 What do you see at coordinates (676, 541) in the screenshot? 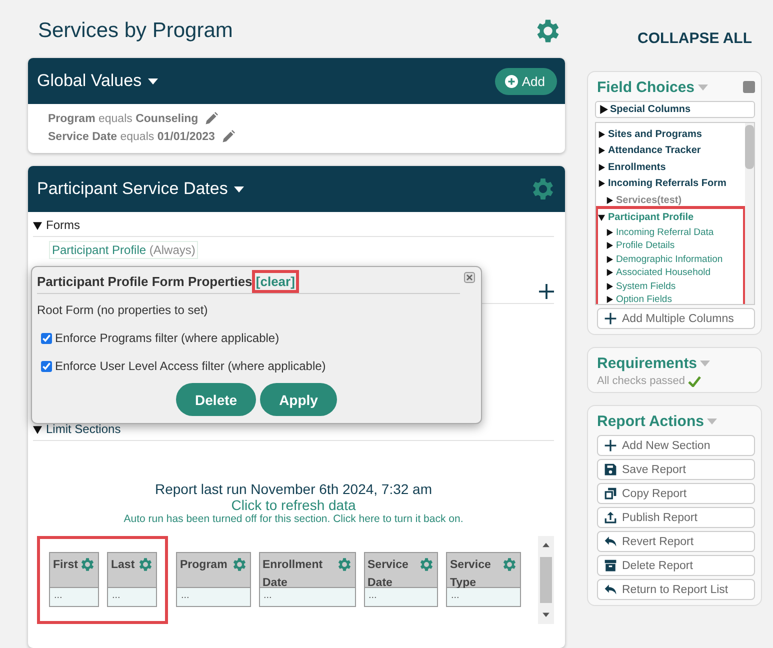
I see `action-button: Revert Report` at bounding box center [676, 541].